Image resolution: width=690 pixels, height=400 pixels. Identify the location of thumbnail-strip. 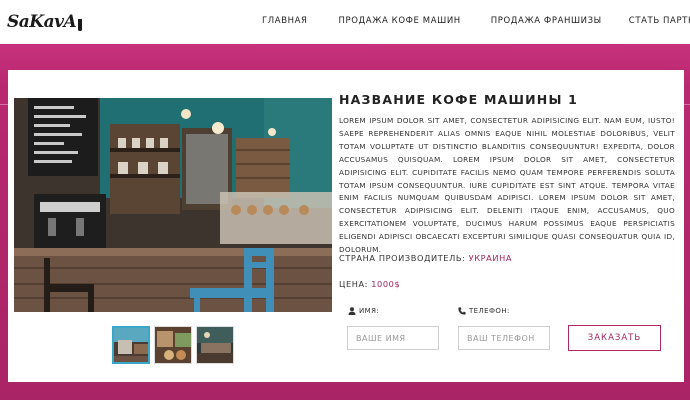
(173, 345).